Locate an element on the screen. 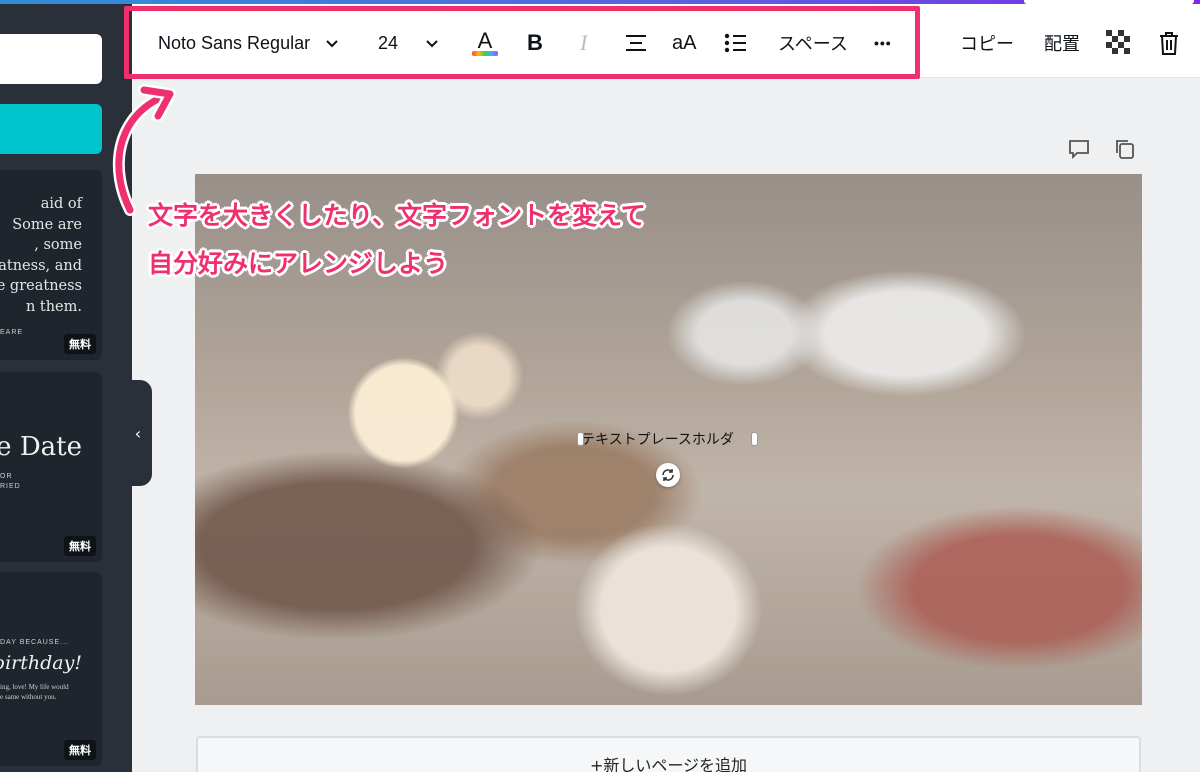 The image size is (1200, 772). search-input is located at coordinates (51, 59).